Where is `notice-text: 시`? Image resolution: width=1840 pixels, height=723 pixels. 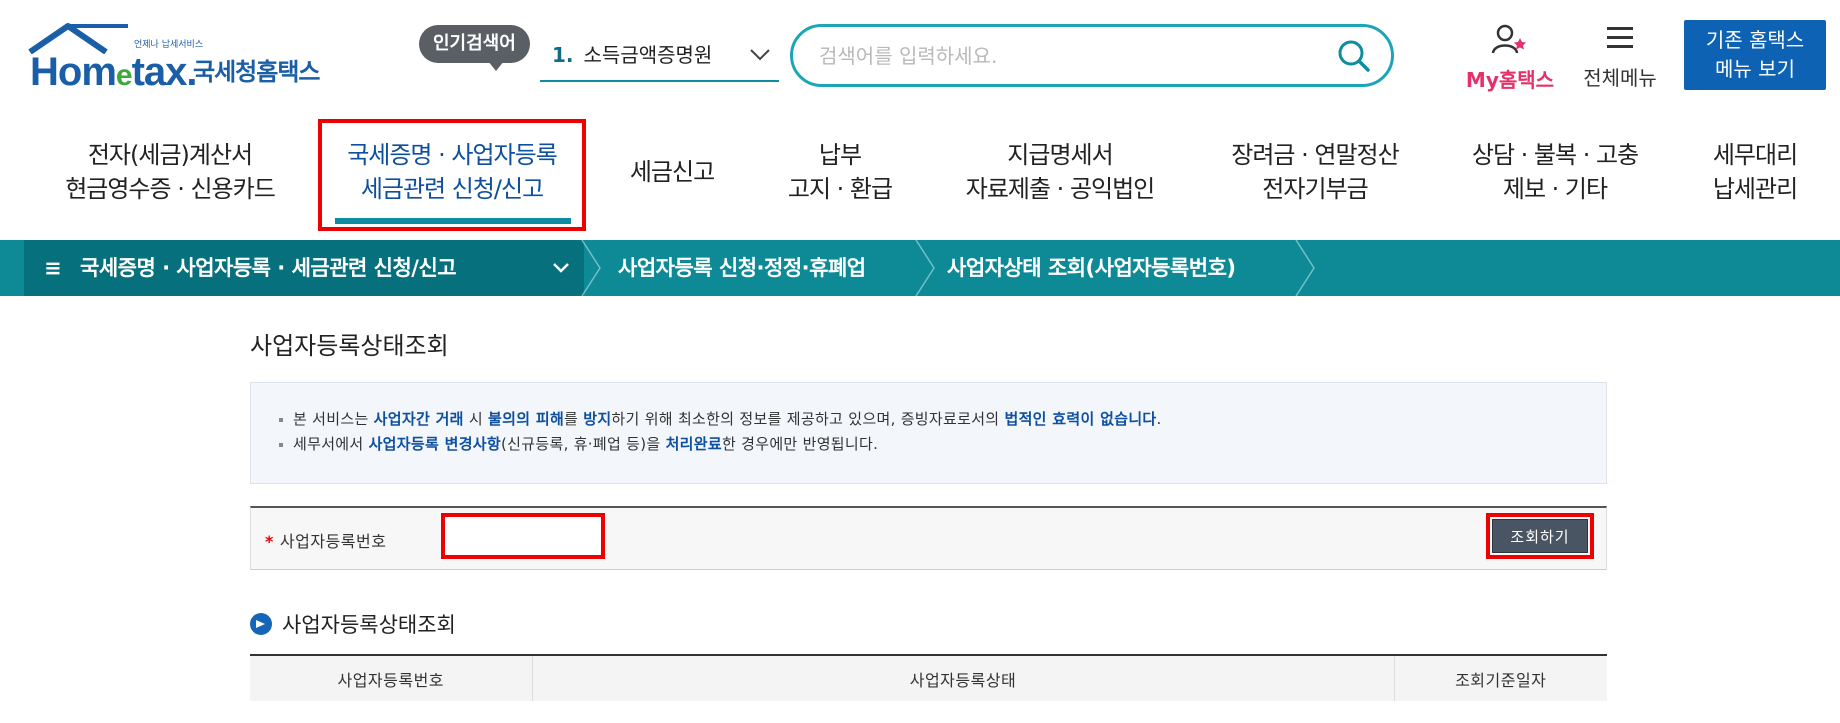 notice-text: 시 is located at coordinates (476, 419).